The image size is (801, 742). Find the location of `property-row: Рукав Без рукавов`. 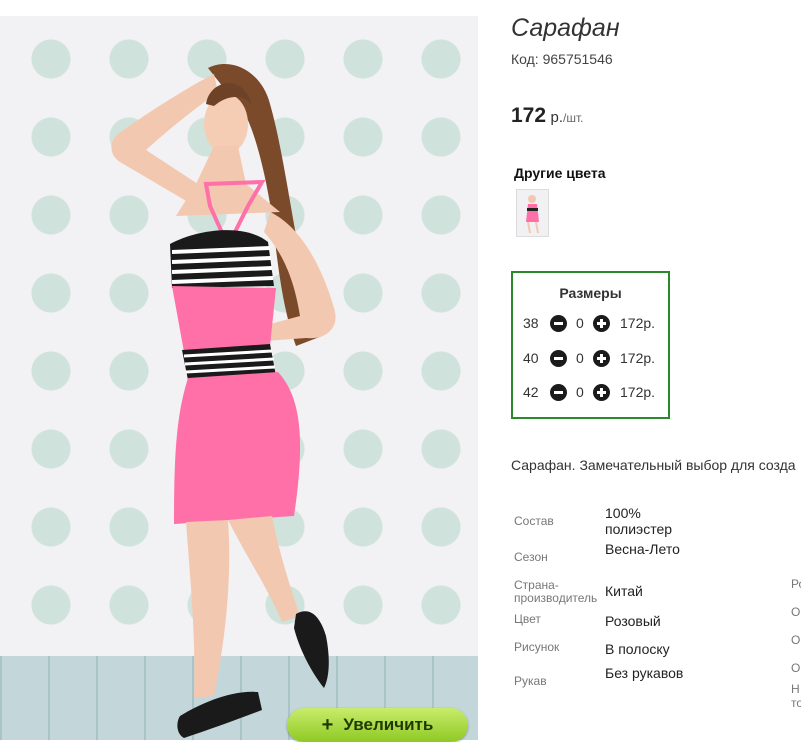

property-row: Рукав Без рукавов is located at coordinates (599, 683).